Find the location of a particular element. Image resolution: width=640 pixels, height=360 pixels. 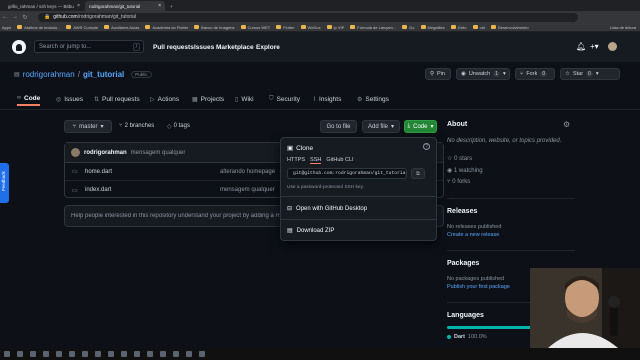

tab-ssh: SSH is located at coordinates (316, 160).